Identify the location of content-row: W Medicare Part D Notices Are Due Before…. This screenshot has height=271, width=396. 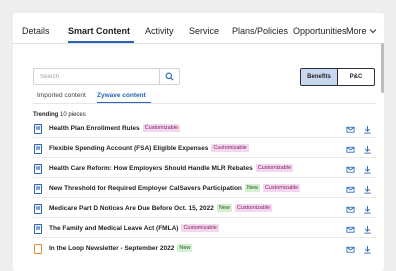
(204, 209).